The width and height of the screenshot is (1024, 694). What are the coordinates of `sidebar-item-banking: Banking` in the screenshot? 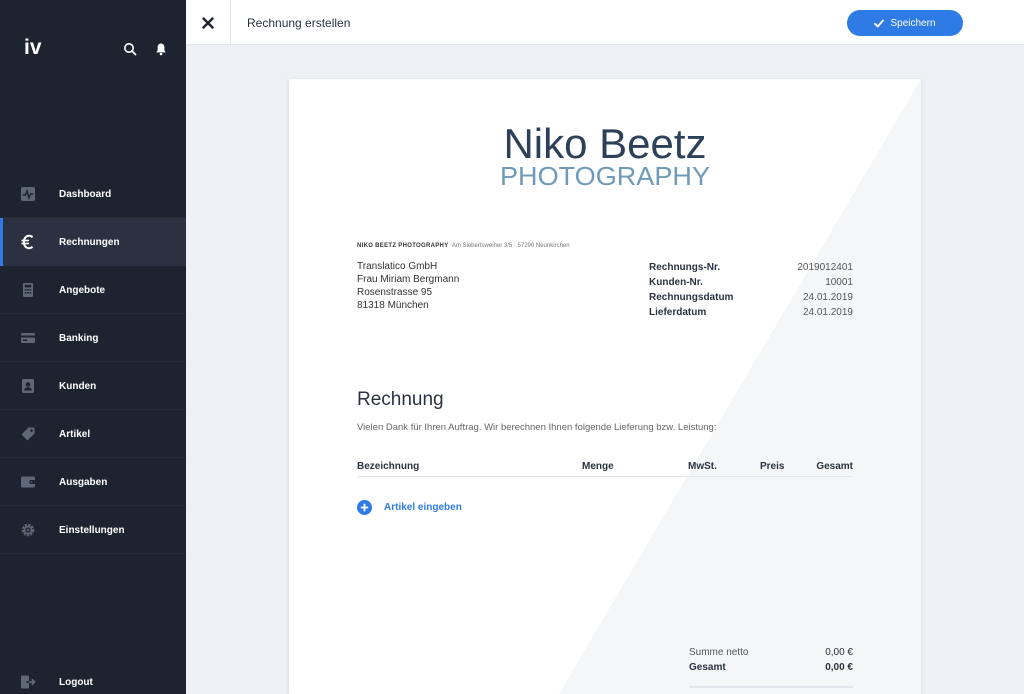 It's located at (93, 338).